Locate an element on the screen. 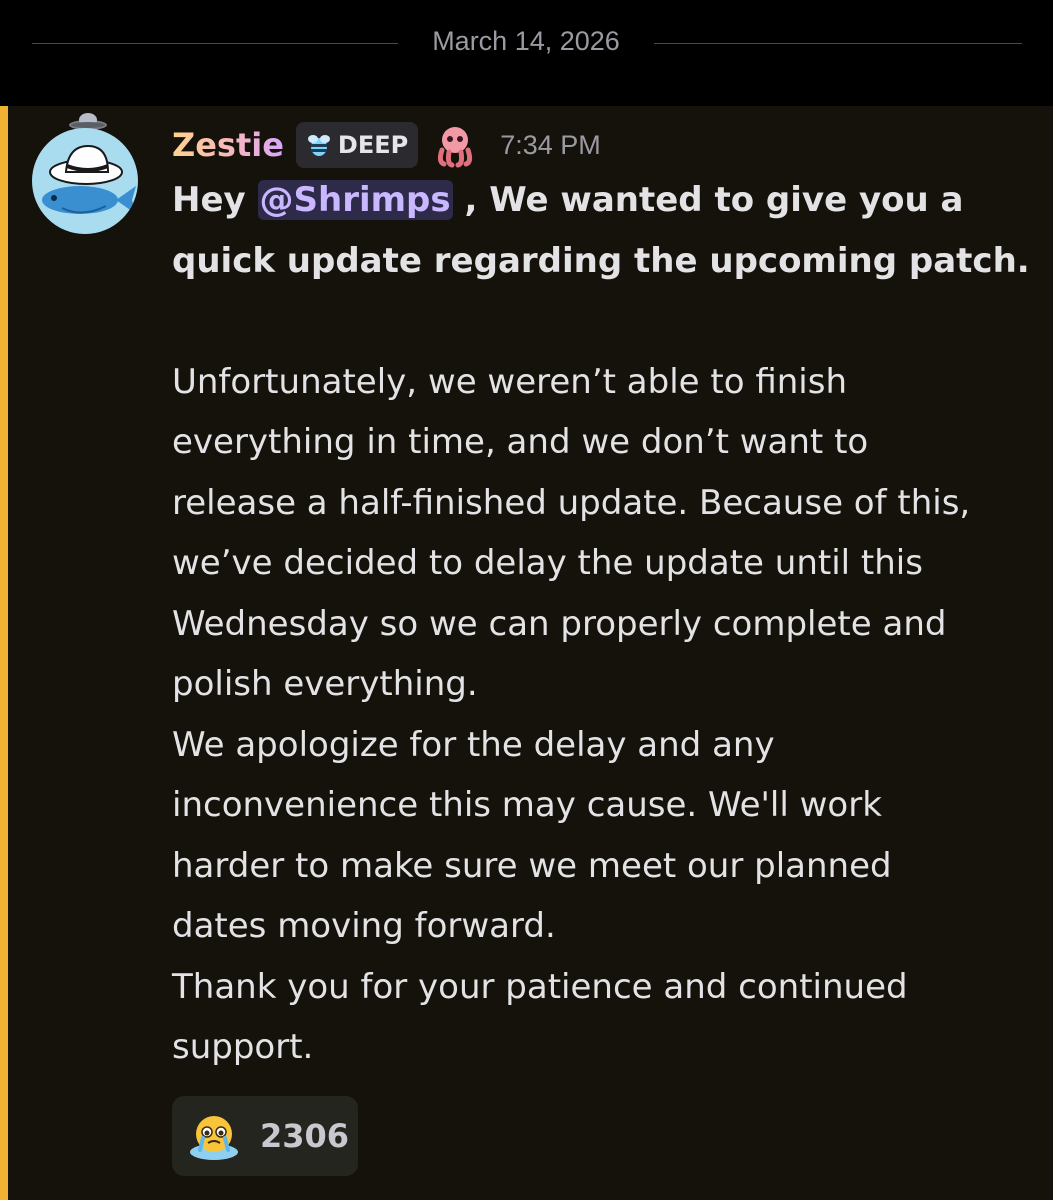  date-divider-text: March 14, 2026 is located at coordinates (526, 41).